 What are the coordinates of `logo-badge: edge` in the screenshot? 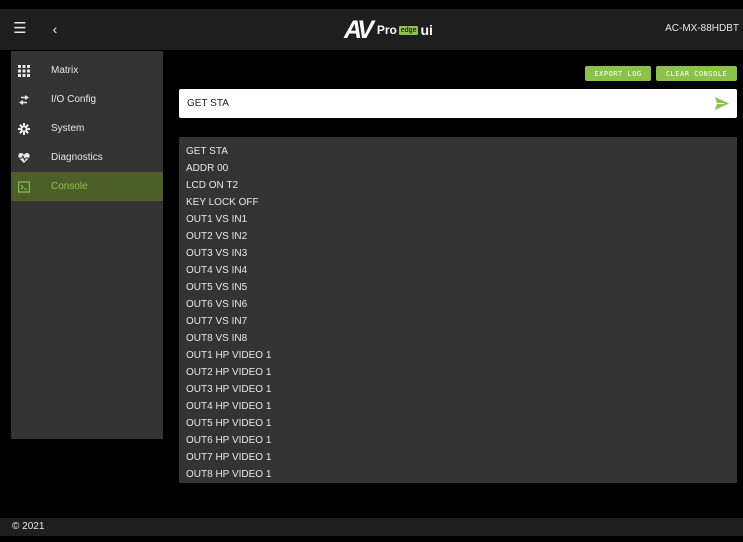 It's located at (408, 30).